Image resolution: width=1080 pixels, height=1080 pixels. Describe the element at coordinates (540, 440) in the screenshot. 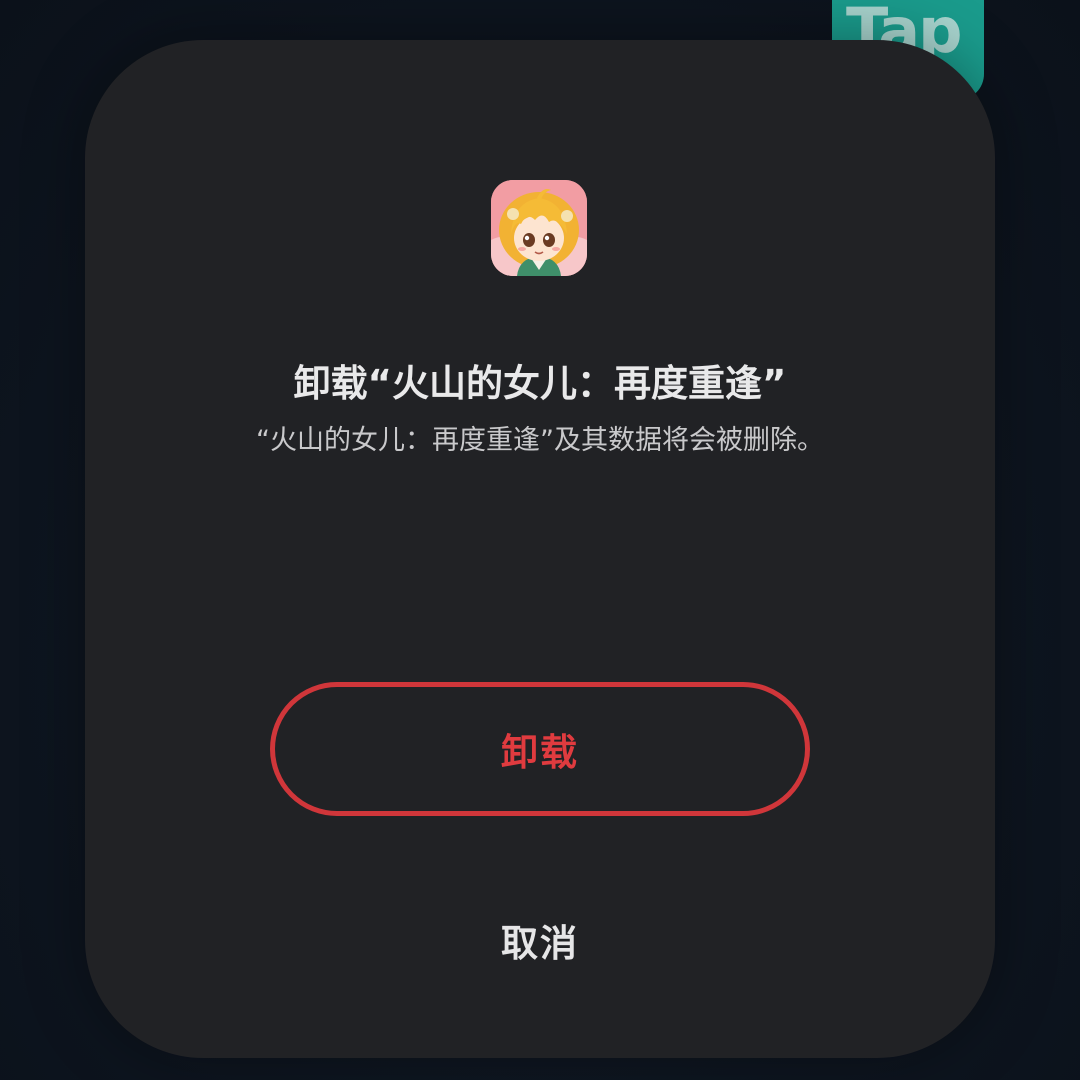

I see `dialog-message: “火山的女儿：再度重逢”及其数据将会被删除。` at that location.